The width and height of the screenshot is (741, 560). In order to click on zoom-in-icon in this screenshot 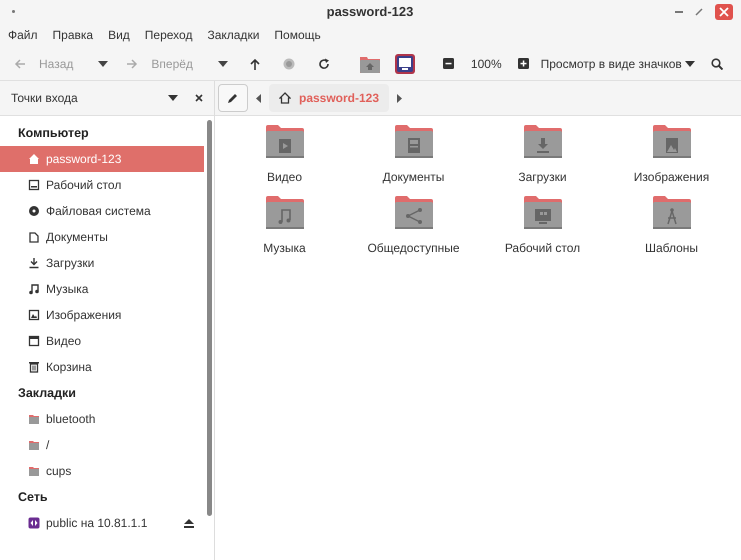, I will do `click(523, 63)`.